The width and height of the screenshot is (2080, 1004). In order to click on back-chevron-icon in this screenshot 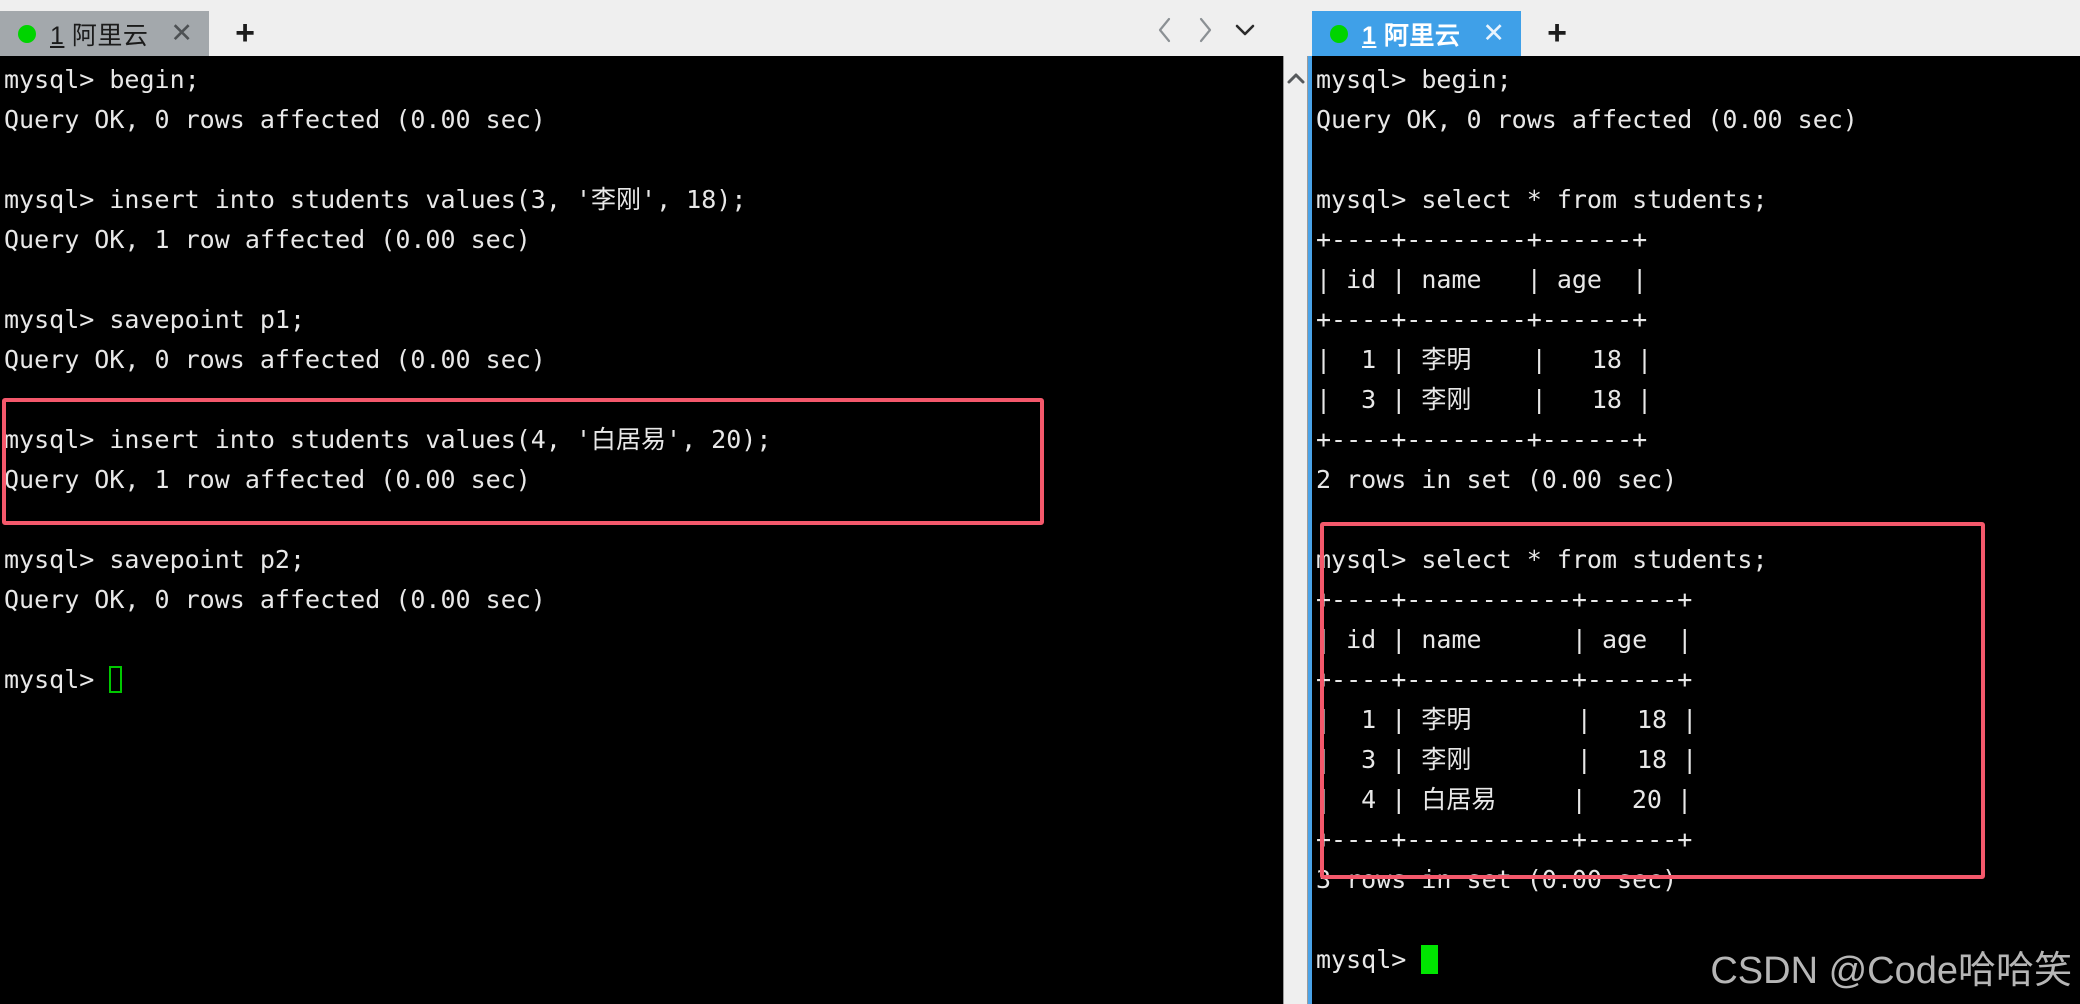, I will do `click(1165, 30)`.